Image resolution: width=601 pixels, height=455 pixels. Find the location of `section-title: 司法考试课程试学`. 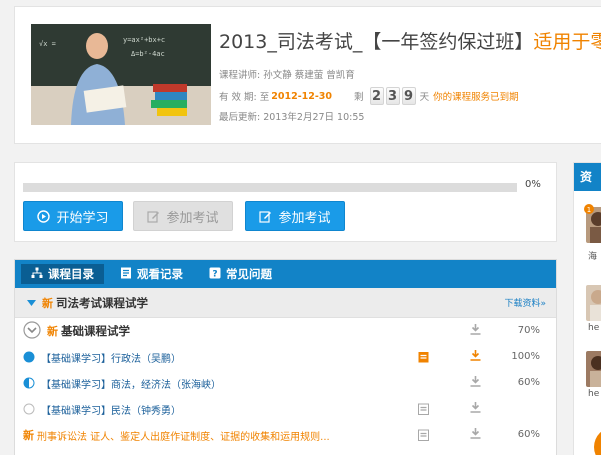

section-title: 司法考试课程试学 is located at coordinates (102, 302).